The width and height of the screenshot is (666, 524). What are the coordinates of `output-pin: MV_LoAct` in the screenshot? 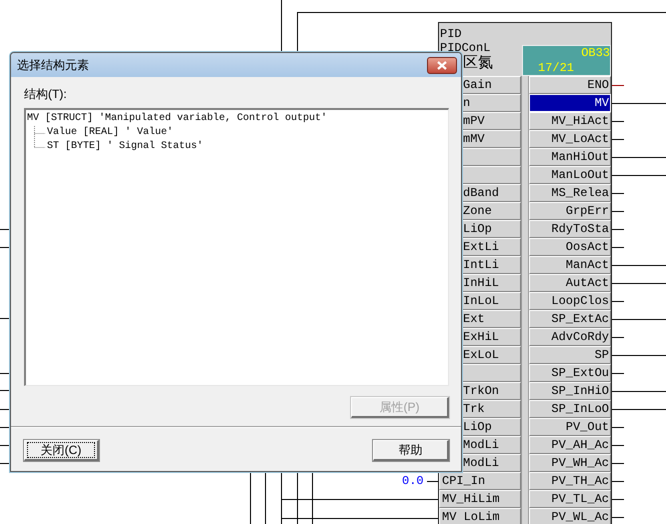 It's located at (570, 139).